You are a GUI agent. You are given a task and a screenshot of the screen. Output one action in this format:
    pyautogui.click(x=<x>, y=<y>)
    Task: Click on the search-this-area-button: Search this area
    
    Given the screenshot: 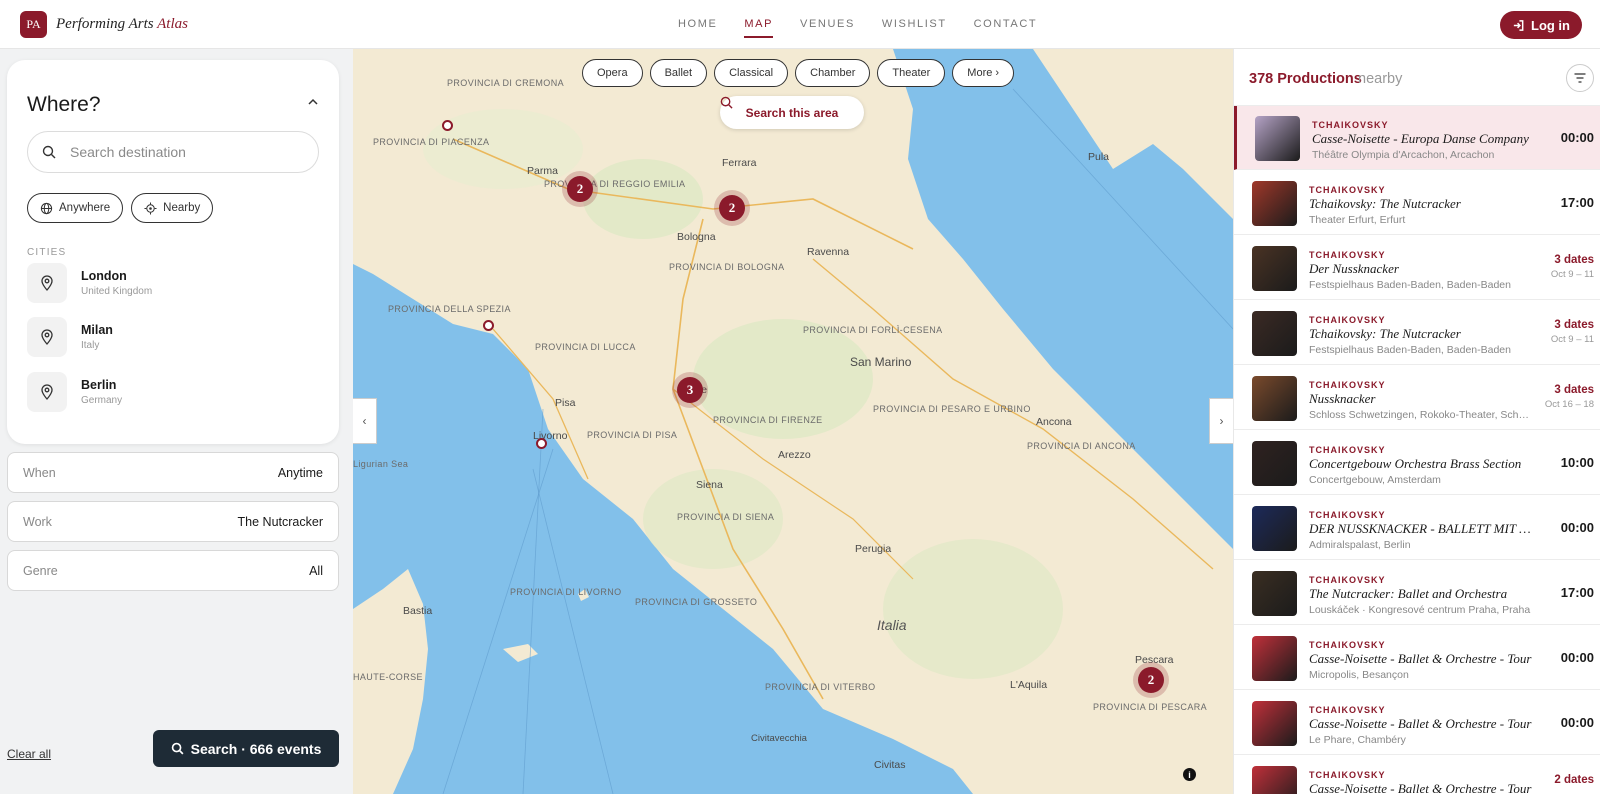 What is the action you would take?
    pyautogui.click(x=792, y=112)
    